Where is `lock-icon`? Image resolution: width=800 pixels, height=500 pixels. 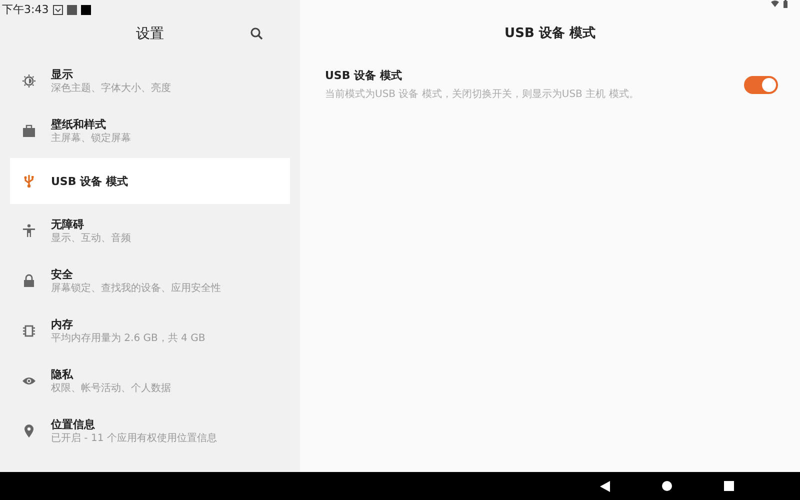 lock-icon is located at coordinates (29, 281).